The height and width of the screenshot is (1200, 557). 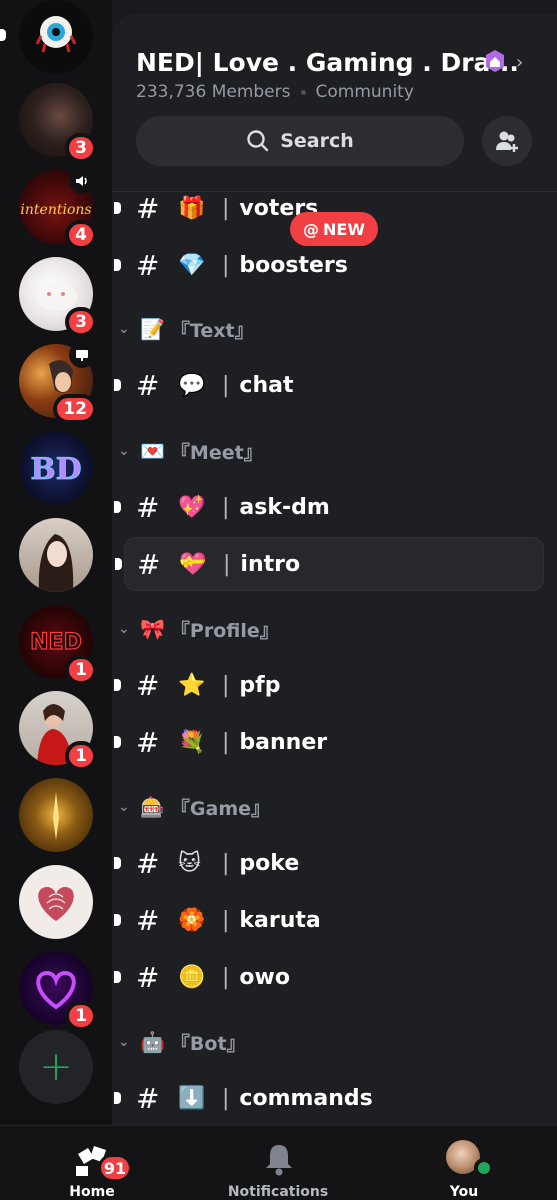 I want to click on header-divider, so click(x=334, y=191).